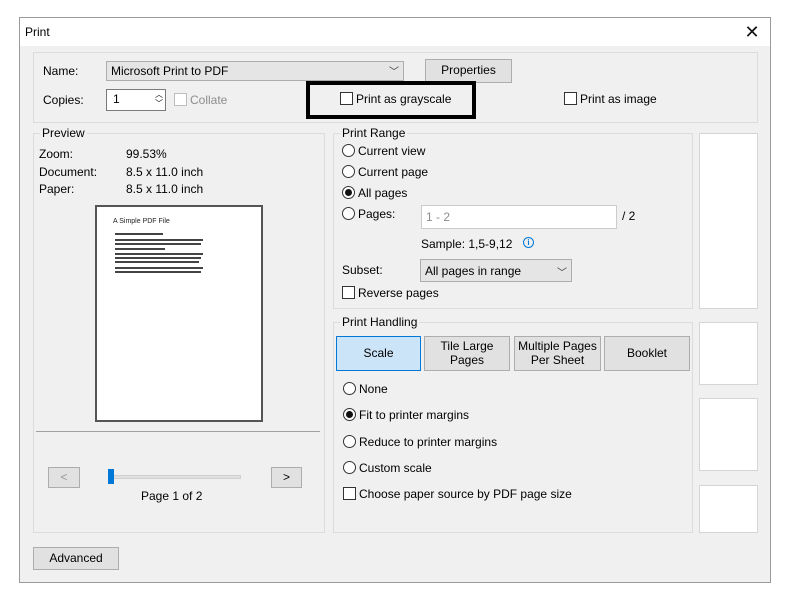 Image resolution: width=802 pixels, height=609 pixels. Describe the element at coordinates (209, 100) in the screenshot. I see `collate-label: Collate` at that location.